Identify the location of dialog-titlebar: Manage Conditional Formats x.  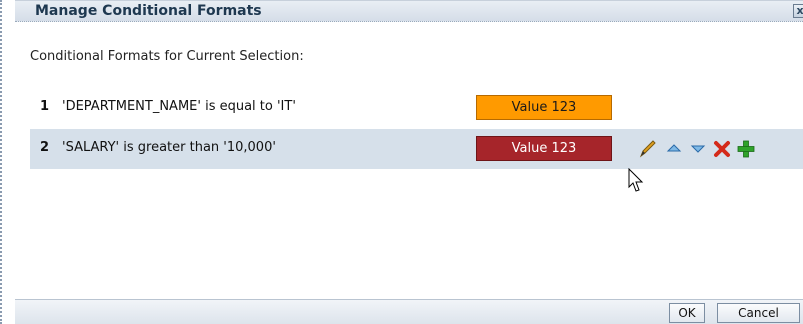
(409, 11).